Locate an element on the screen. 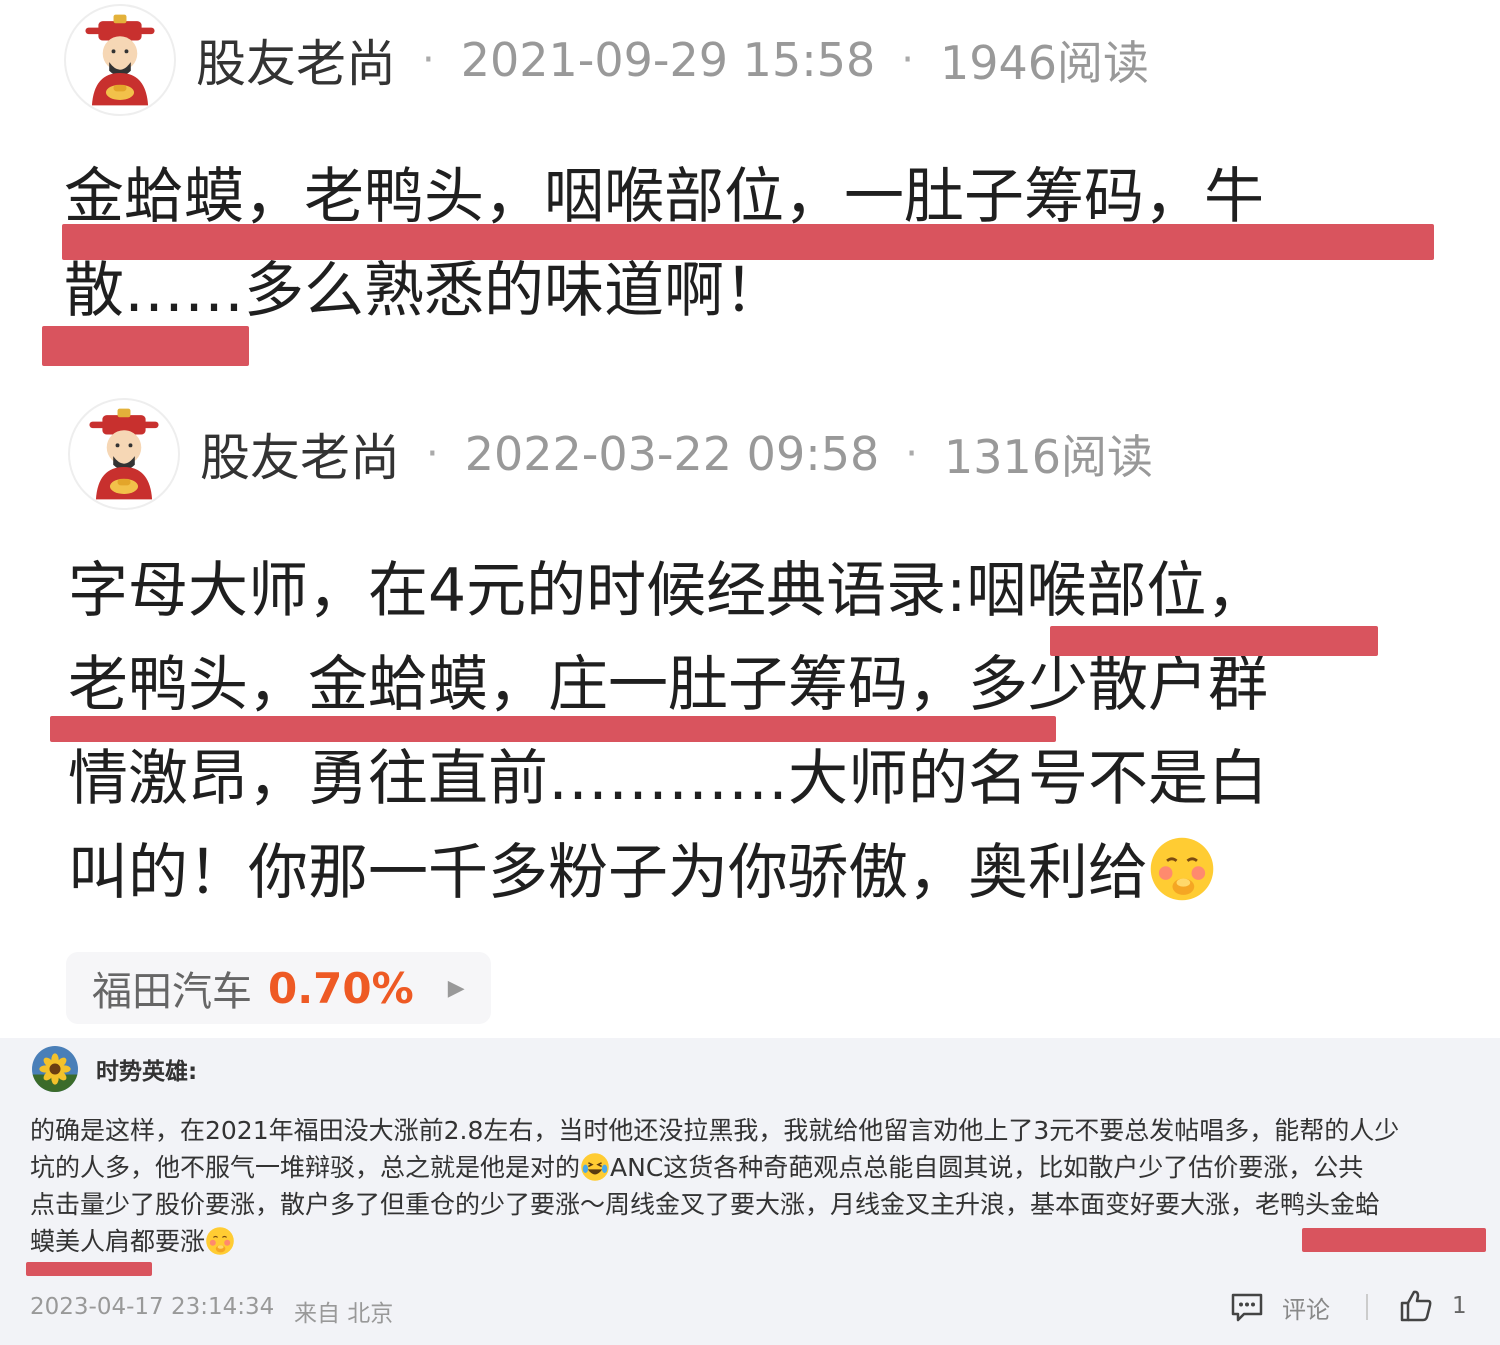  read-count: 1316阅读 is located at coordinates (1048, 457).